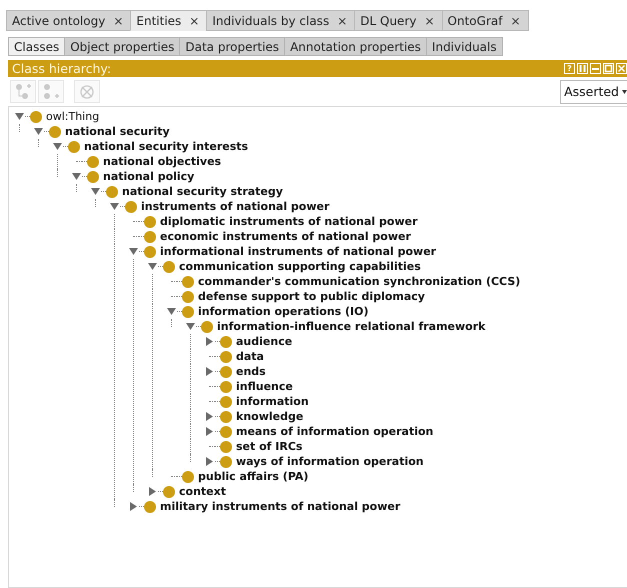 This screenshot has width=627, height=588. What do you see at coordinates (62, 68) in the screenshot?
I see `view-title: Class hierarchy:` at bounding box center [62, 68].